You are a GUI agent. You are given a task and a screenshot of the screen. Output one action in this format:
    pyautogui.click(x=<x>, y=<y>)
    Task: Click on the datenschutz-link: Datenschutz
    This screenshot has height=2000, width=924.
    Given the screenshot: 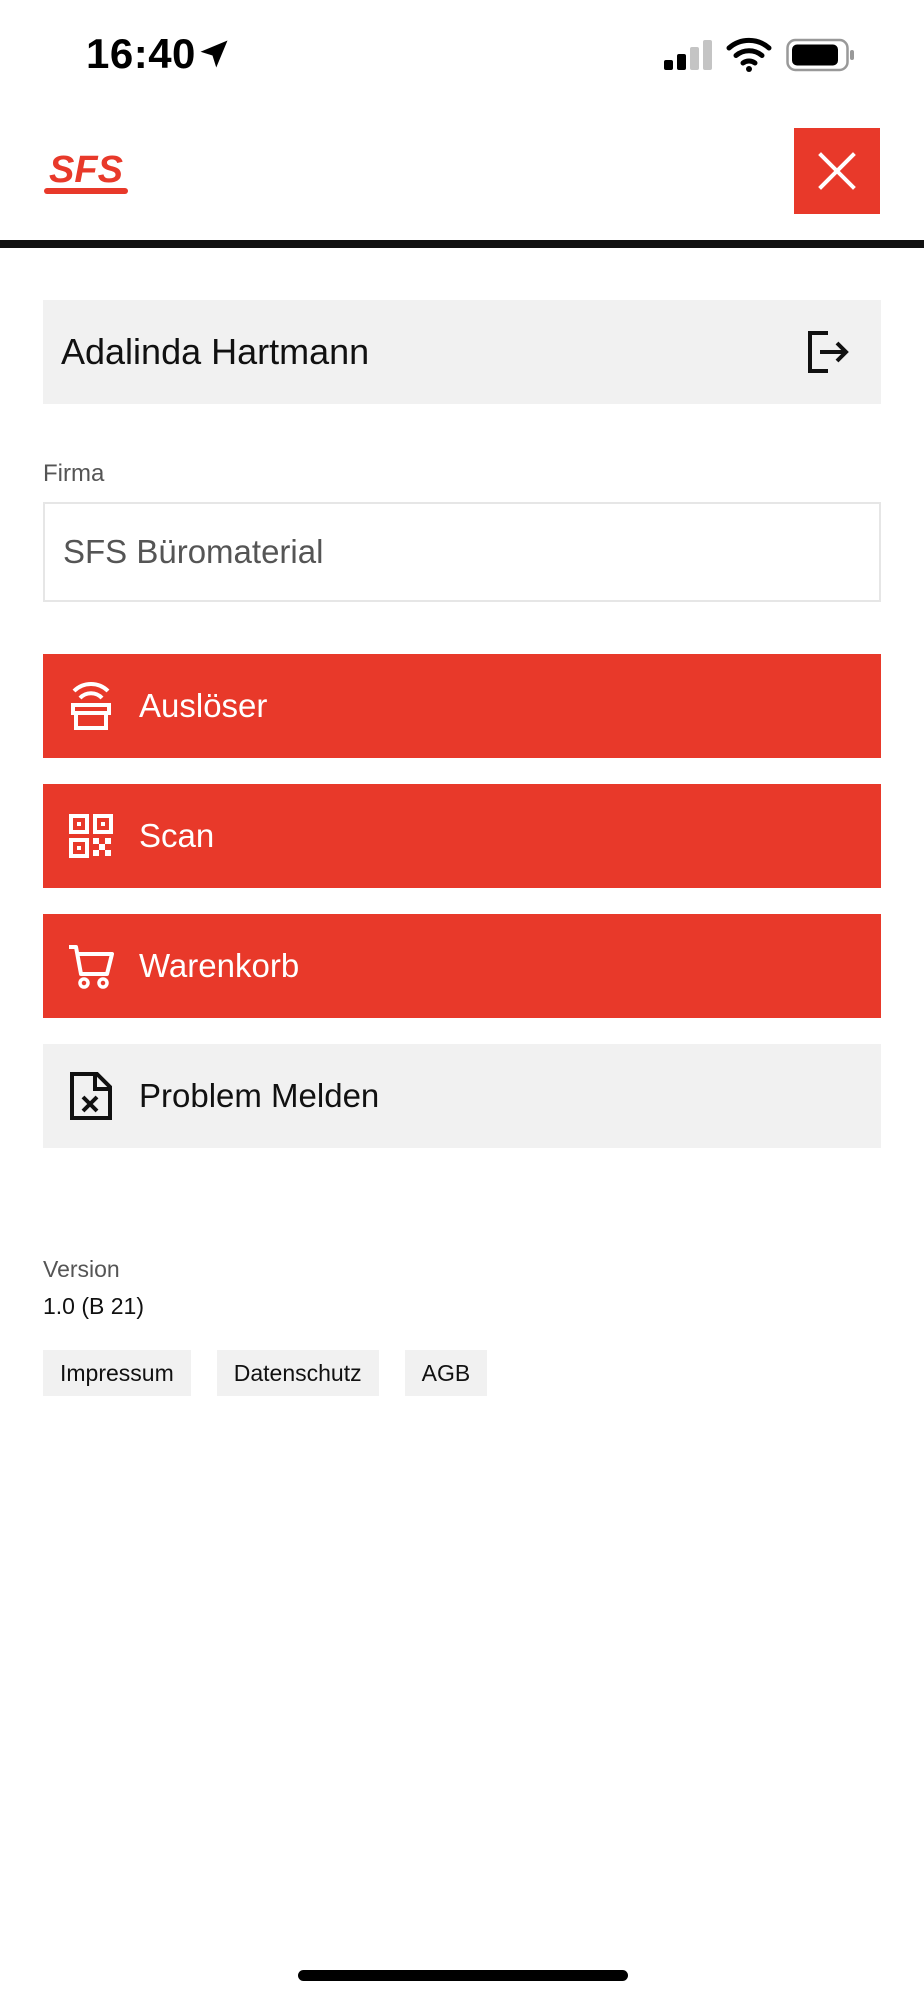 What is the action you would take?
    pyautogui.click(x=297, y=1373)
    